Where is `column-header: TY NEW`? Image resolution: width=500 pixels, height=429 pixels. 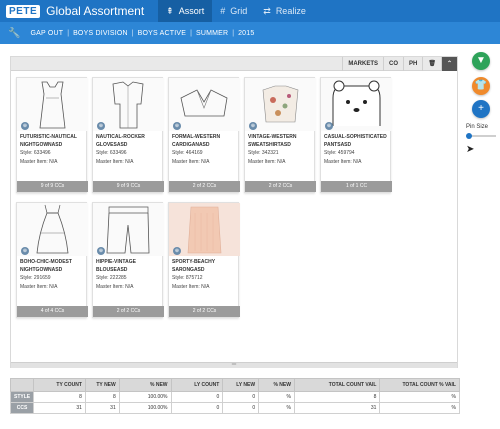
column-header: TY NEW is located at coordinates (102, 385).